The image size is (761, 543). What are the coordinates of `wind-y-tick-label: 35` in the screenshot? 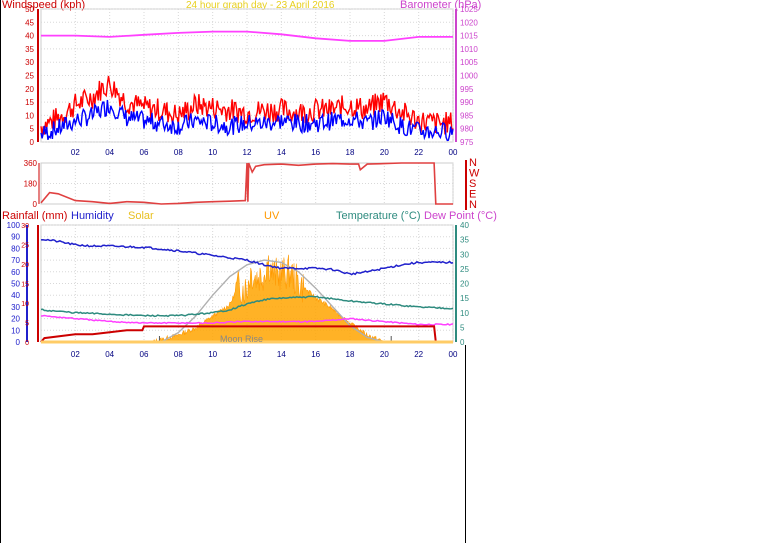 It's located at (29, 49).